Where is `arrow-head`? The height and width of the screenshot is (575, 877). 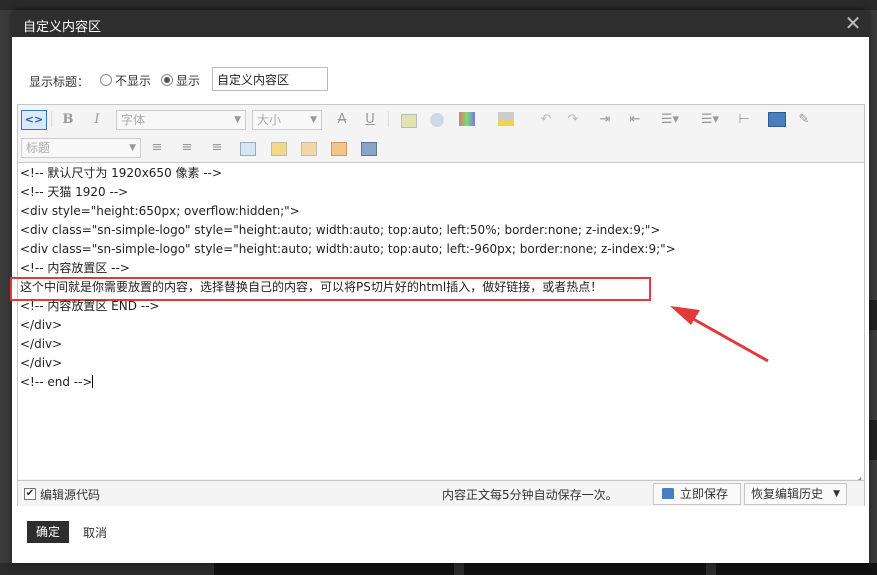 arrow-head is located at coordinates (685, 315).